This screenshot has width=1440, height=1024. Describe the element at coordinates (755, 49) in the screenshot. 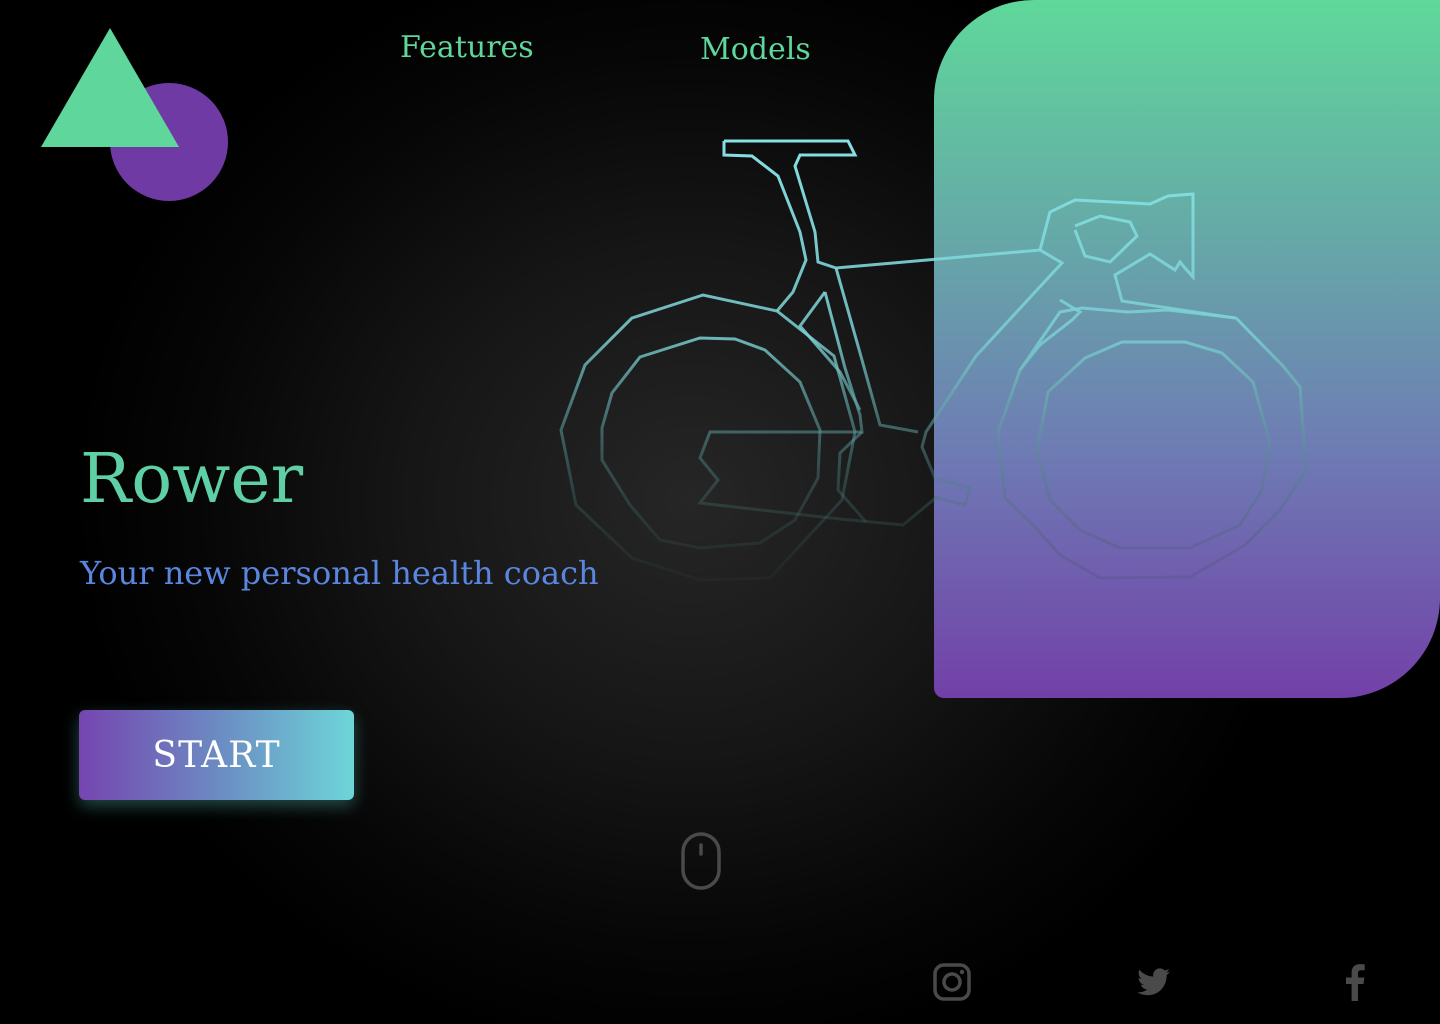

I see `nav-models-link: Models` at that location.